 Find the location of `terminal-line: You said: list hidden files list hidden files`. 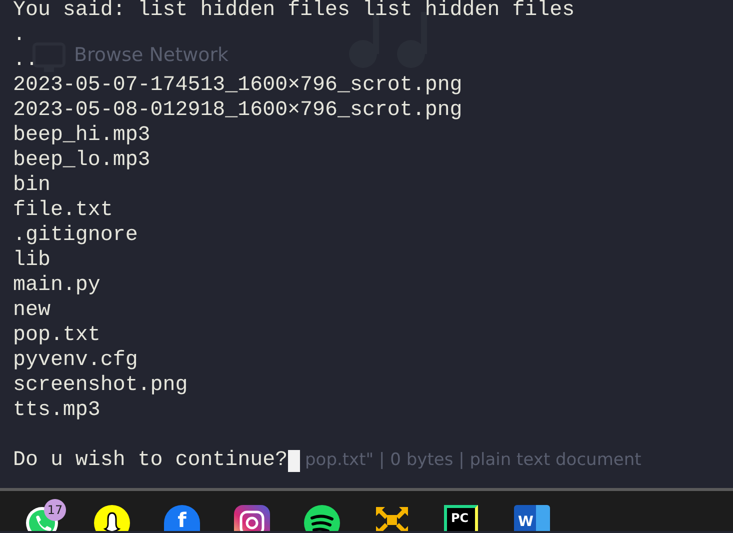

terminal-line: You said: list hidden files list hidden files is located at coordinates (294, 11).